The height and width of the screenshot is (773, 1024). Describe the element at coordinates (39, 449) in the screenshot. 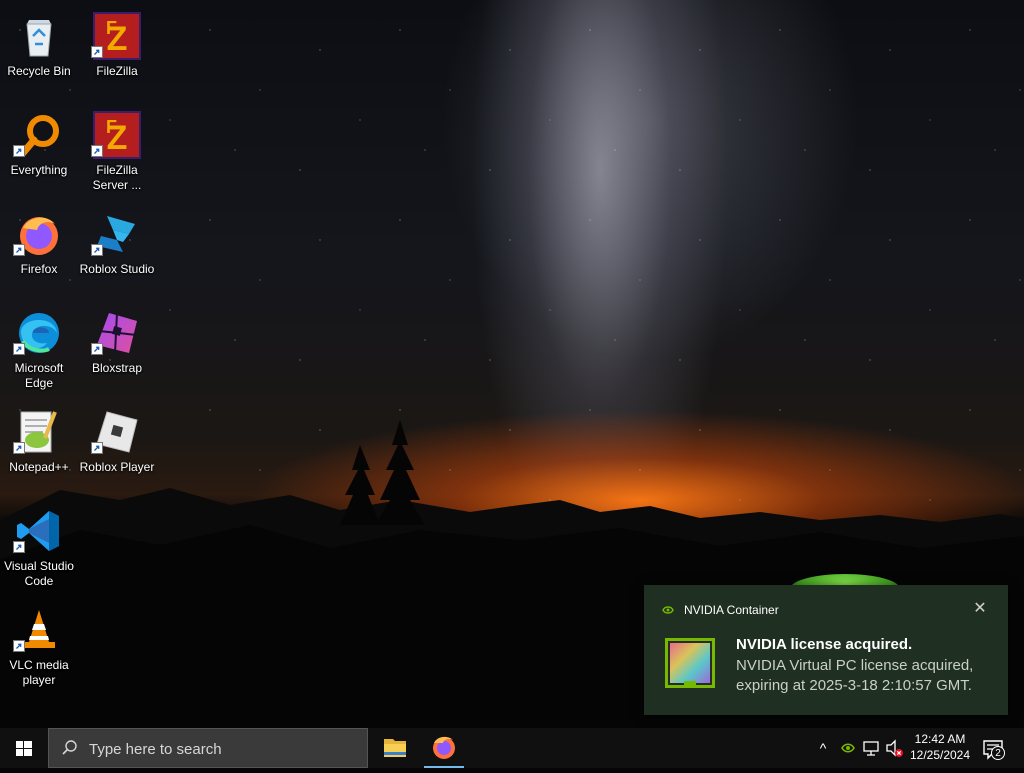

I see `desktop-icon-notepad-plus-plus: Notepad++` at that location.